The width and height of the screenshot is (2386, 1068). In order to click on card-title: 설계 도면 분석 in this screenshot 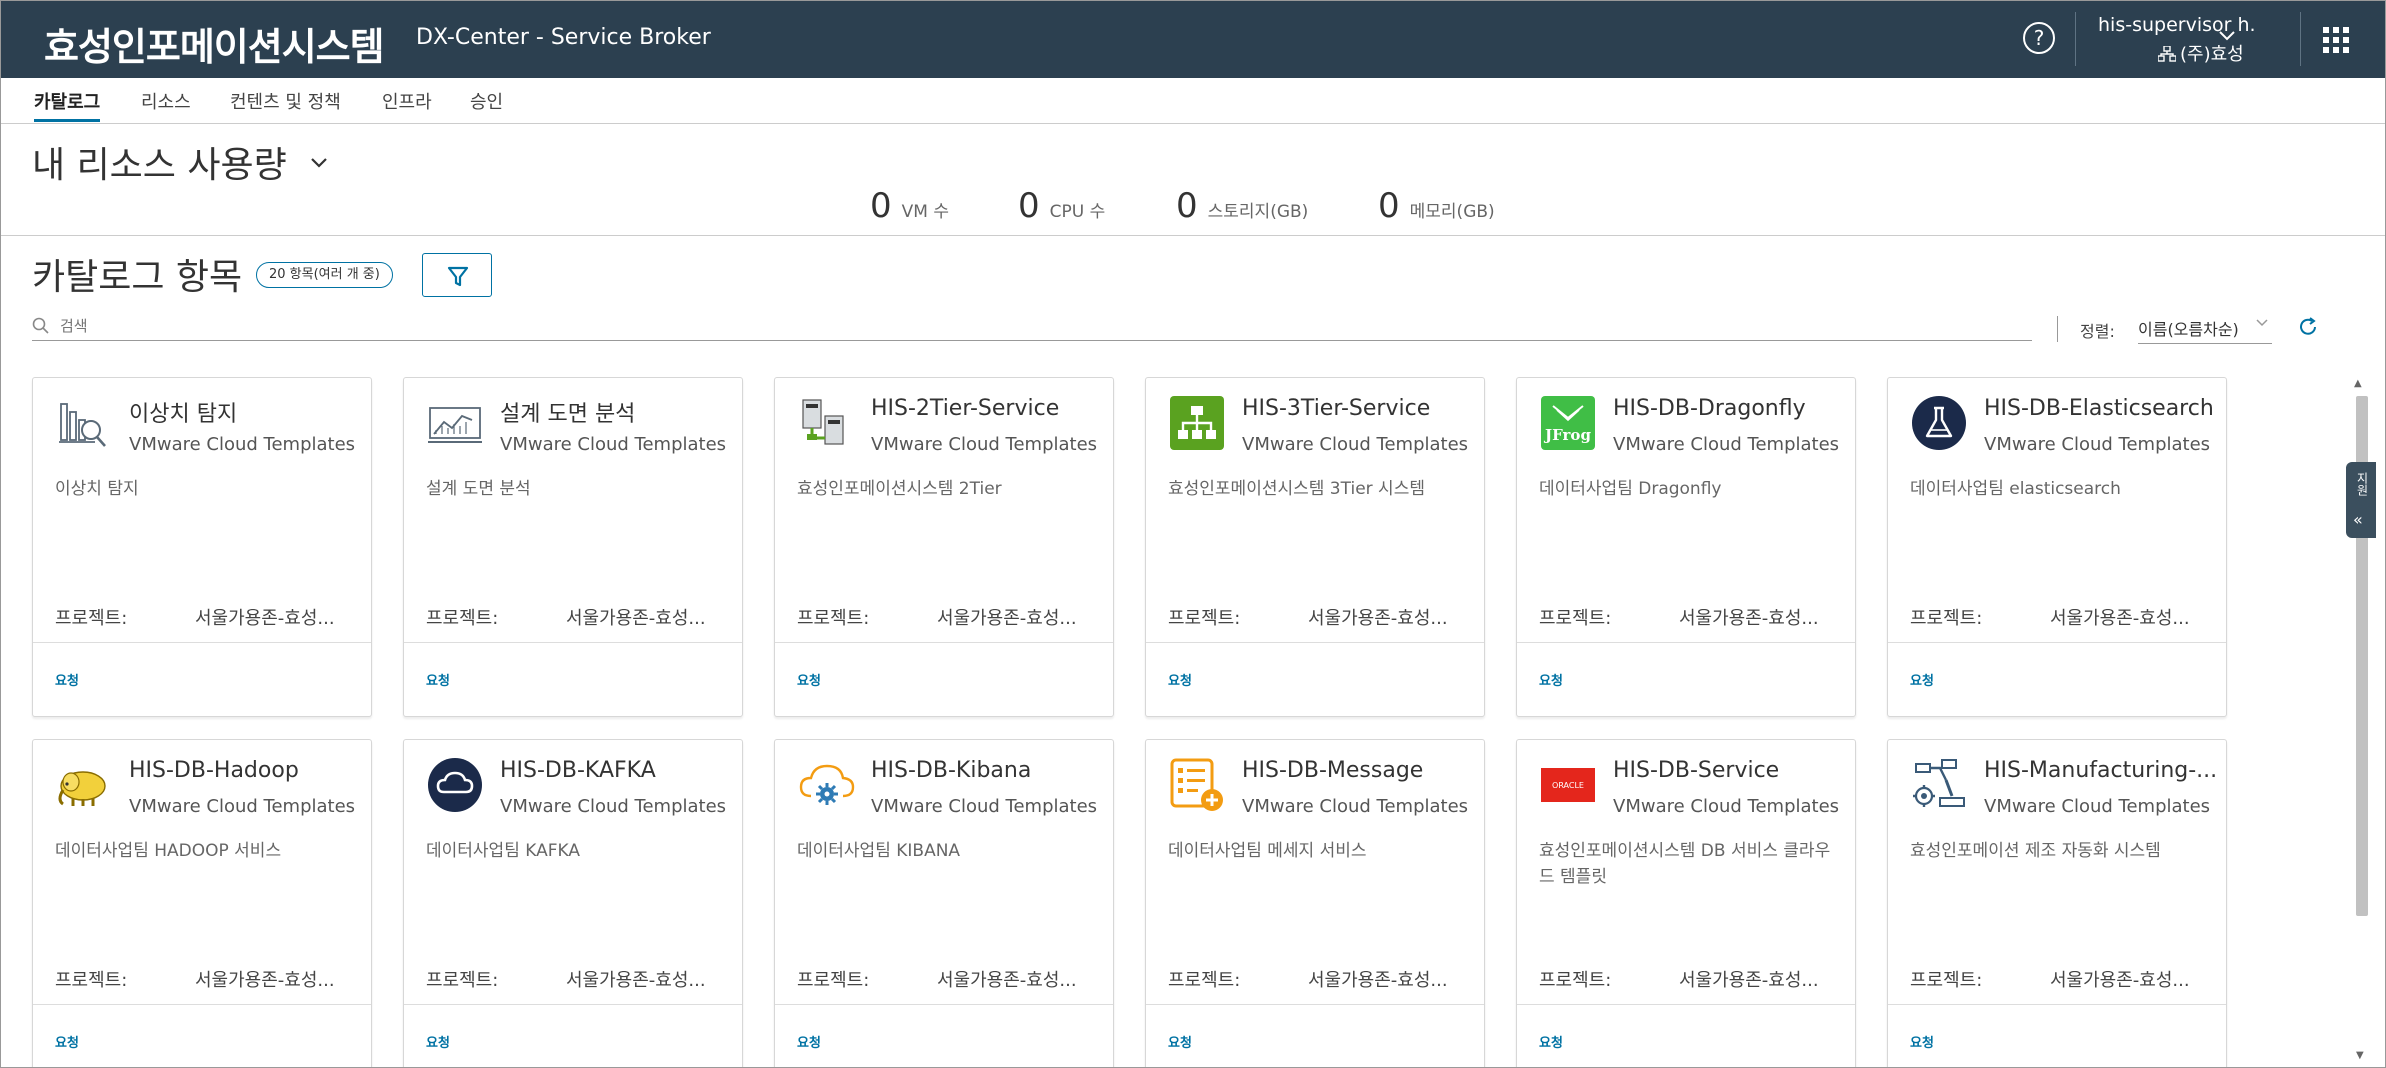, I will do `click(618, 412)`.